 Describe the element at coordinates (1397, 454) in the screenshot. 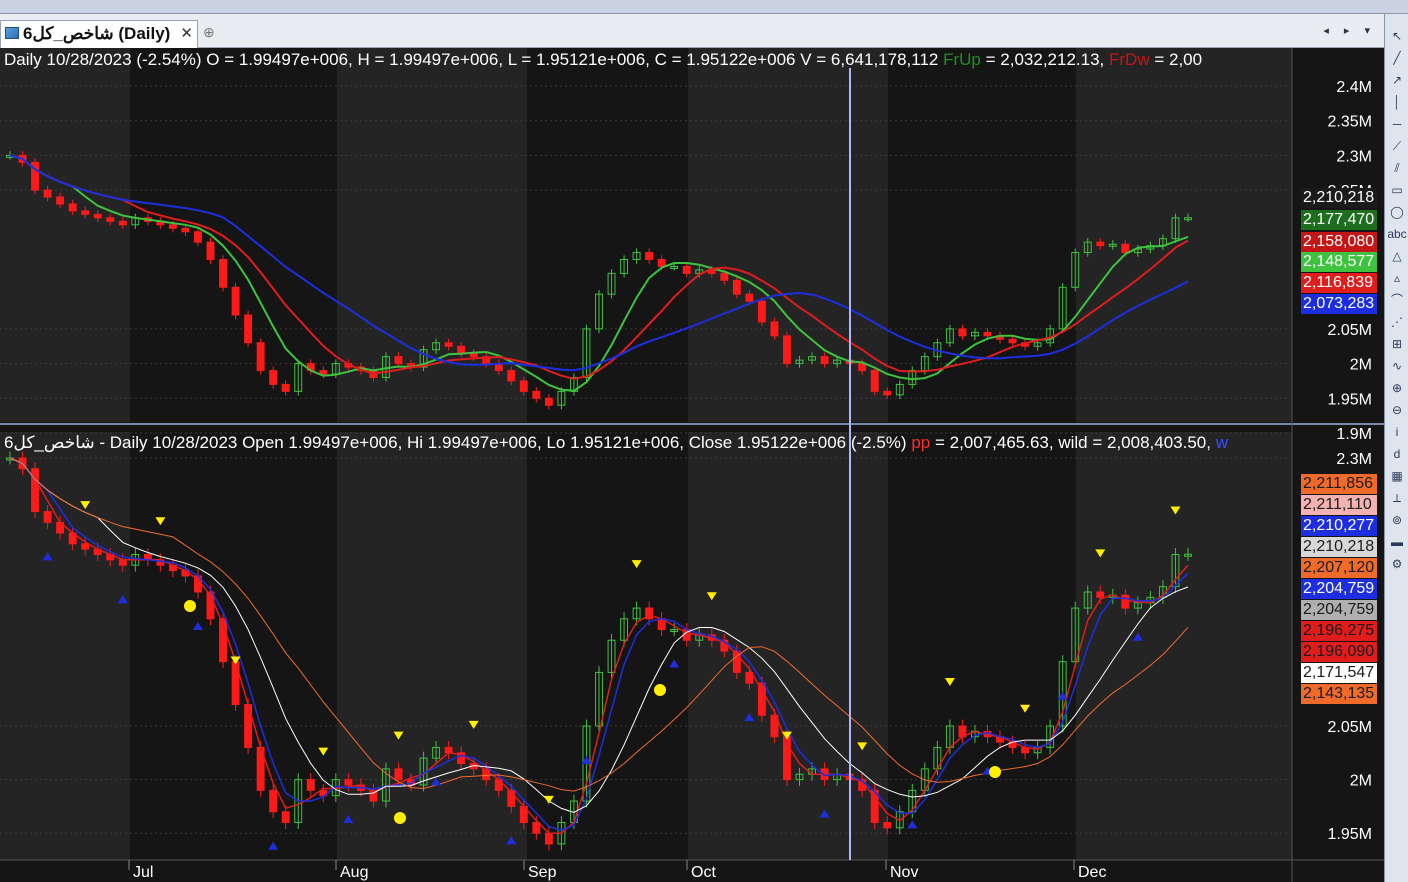

I see `draw-icon: d` at that location.